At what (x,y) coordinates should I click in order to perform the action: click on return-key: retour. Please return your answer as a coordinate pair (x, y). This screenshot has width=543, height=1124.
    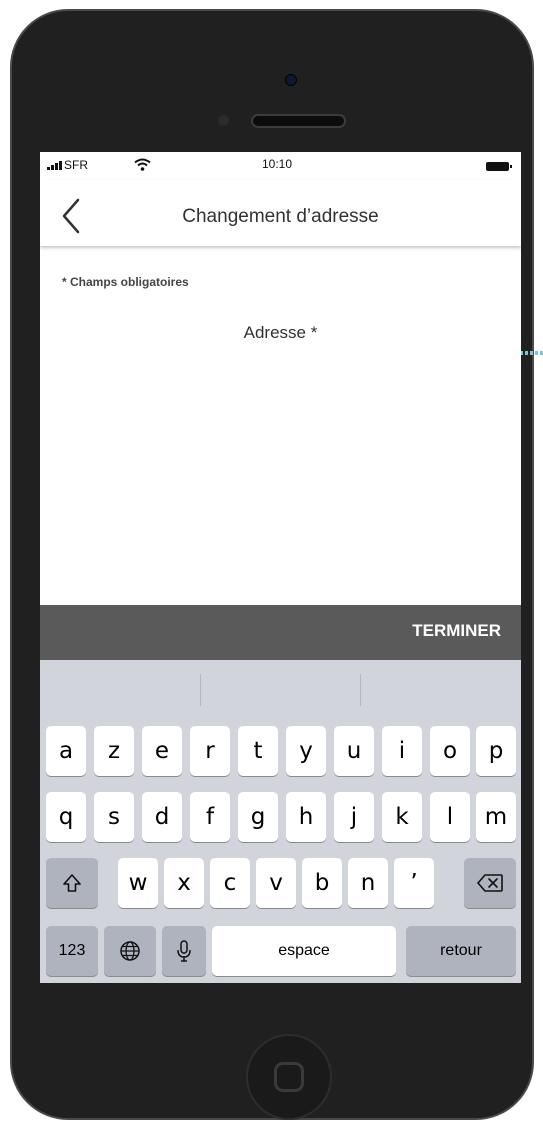
    Looking at the image, I should click on (461, 951).